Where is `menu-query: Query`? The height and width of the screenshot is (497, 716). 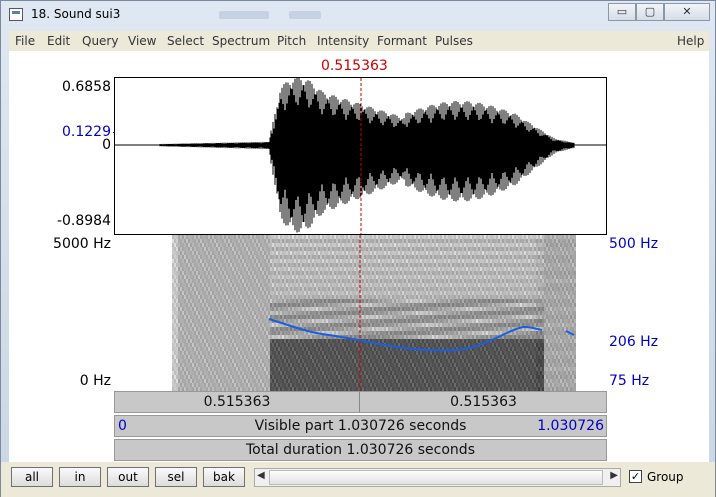 menu-query: Query is located at coordinates (100, 41).